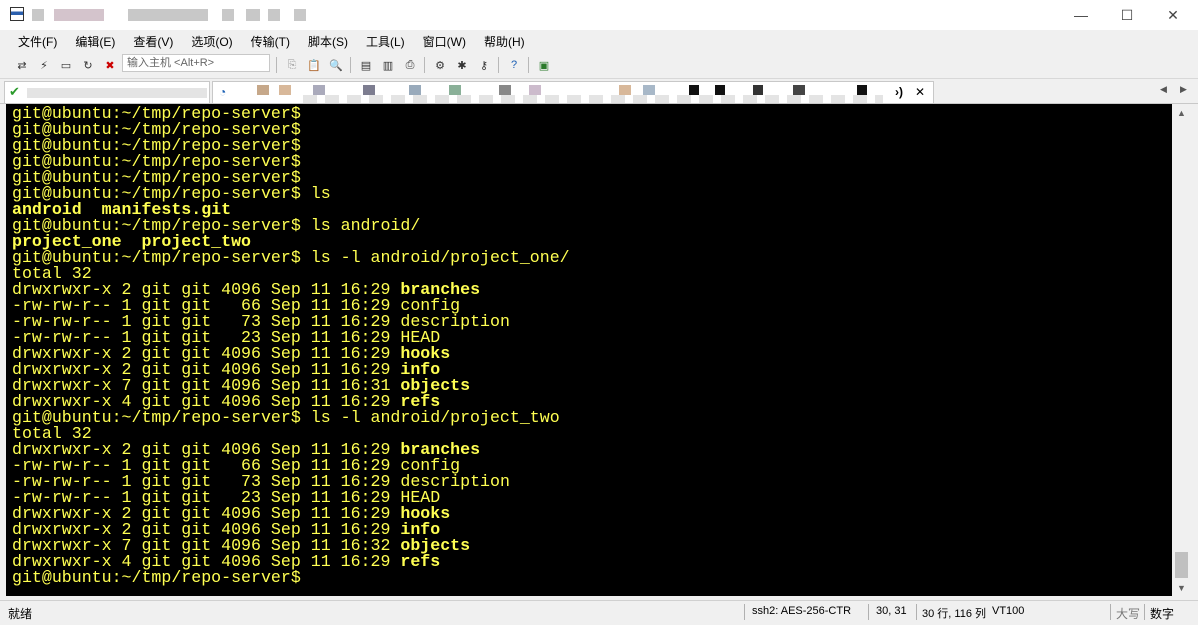 The image size is (1198, 625). Describe the element at coordinates (1181, 587) in the screenshot. I see `scroll-down-icon: ▼` at that location.